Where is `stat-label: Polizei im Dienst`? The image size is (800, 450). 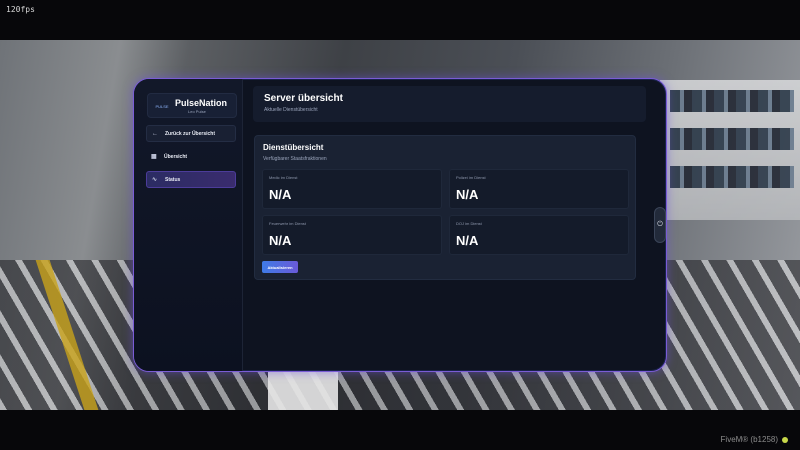
stat-label: Polizei im Dienst is located at coordinates (471, 177).